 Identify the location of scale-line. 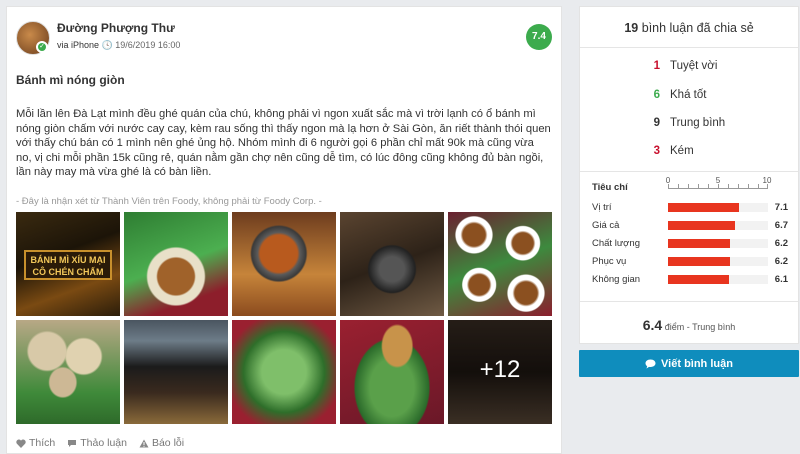
(718, 188).